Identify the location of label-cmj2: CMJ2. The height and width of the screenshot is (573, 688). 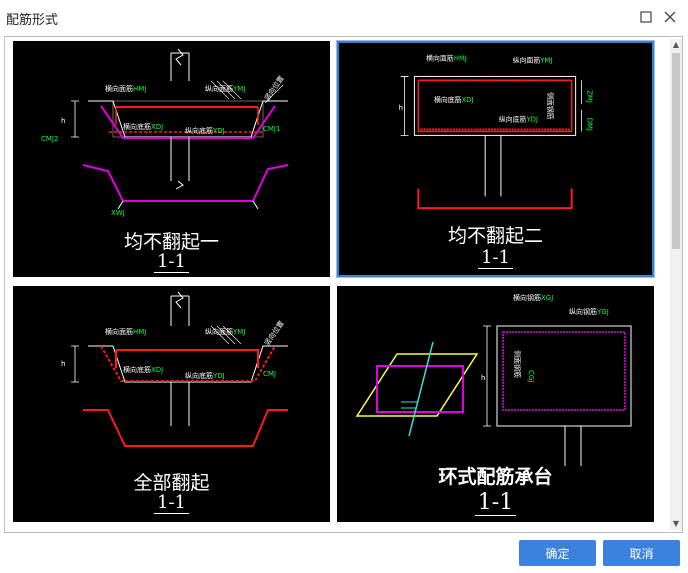
(49, 139).